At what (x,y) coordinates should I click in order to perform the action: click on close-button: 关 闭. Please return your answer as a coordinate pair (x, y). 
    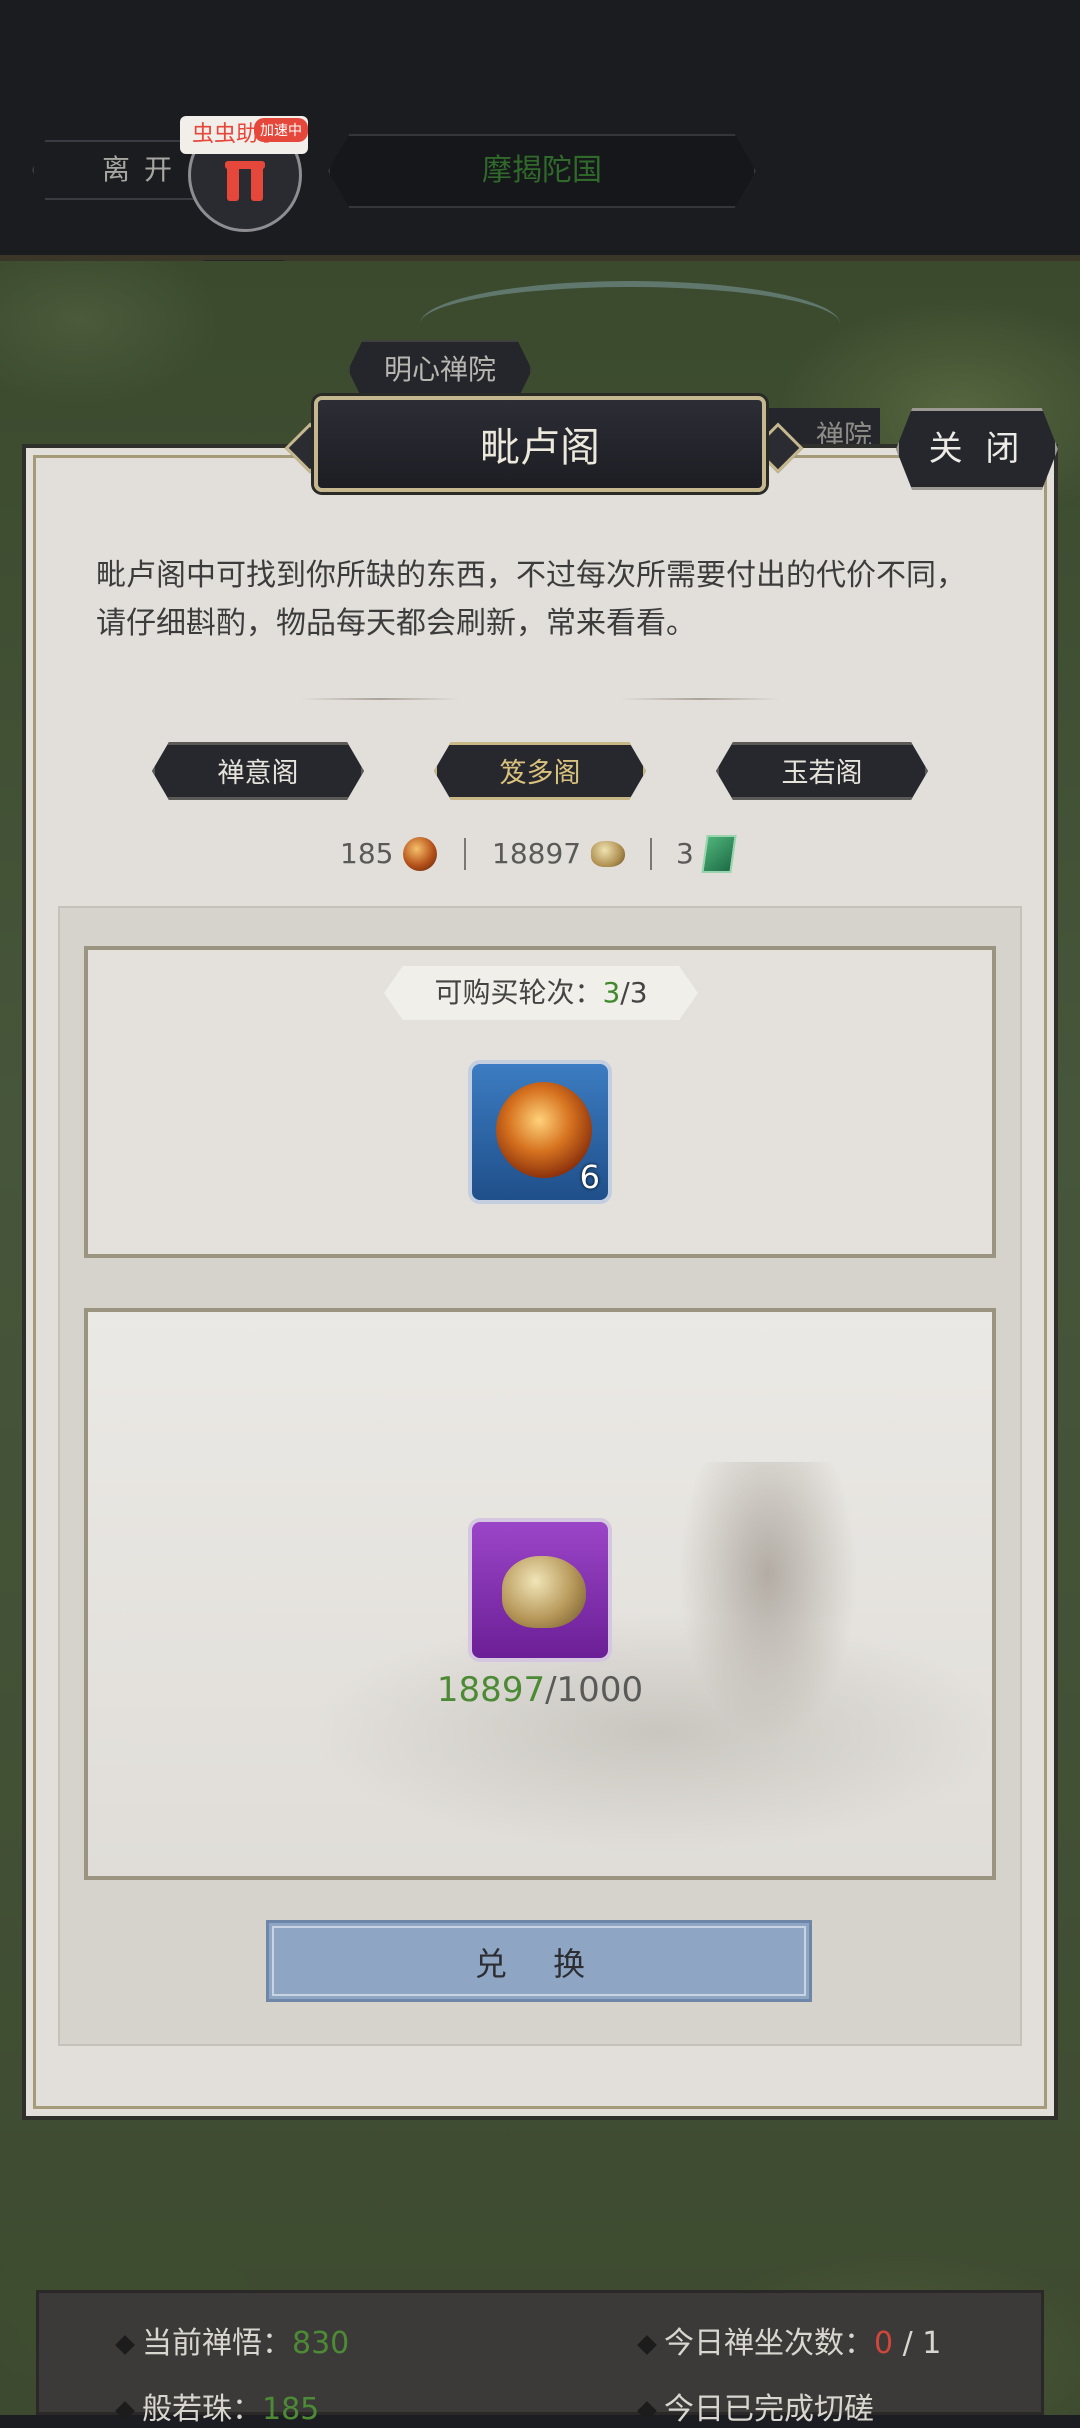
    Looking at the image, I should click on (977, 449).